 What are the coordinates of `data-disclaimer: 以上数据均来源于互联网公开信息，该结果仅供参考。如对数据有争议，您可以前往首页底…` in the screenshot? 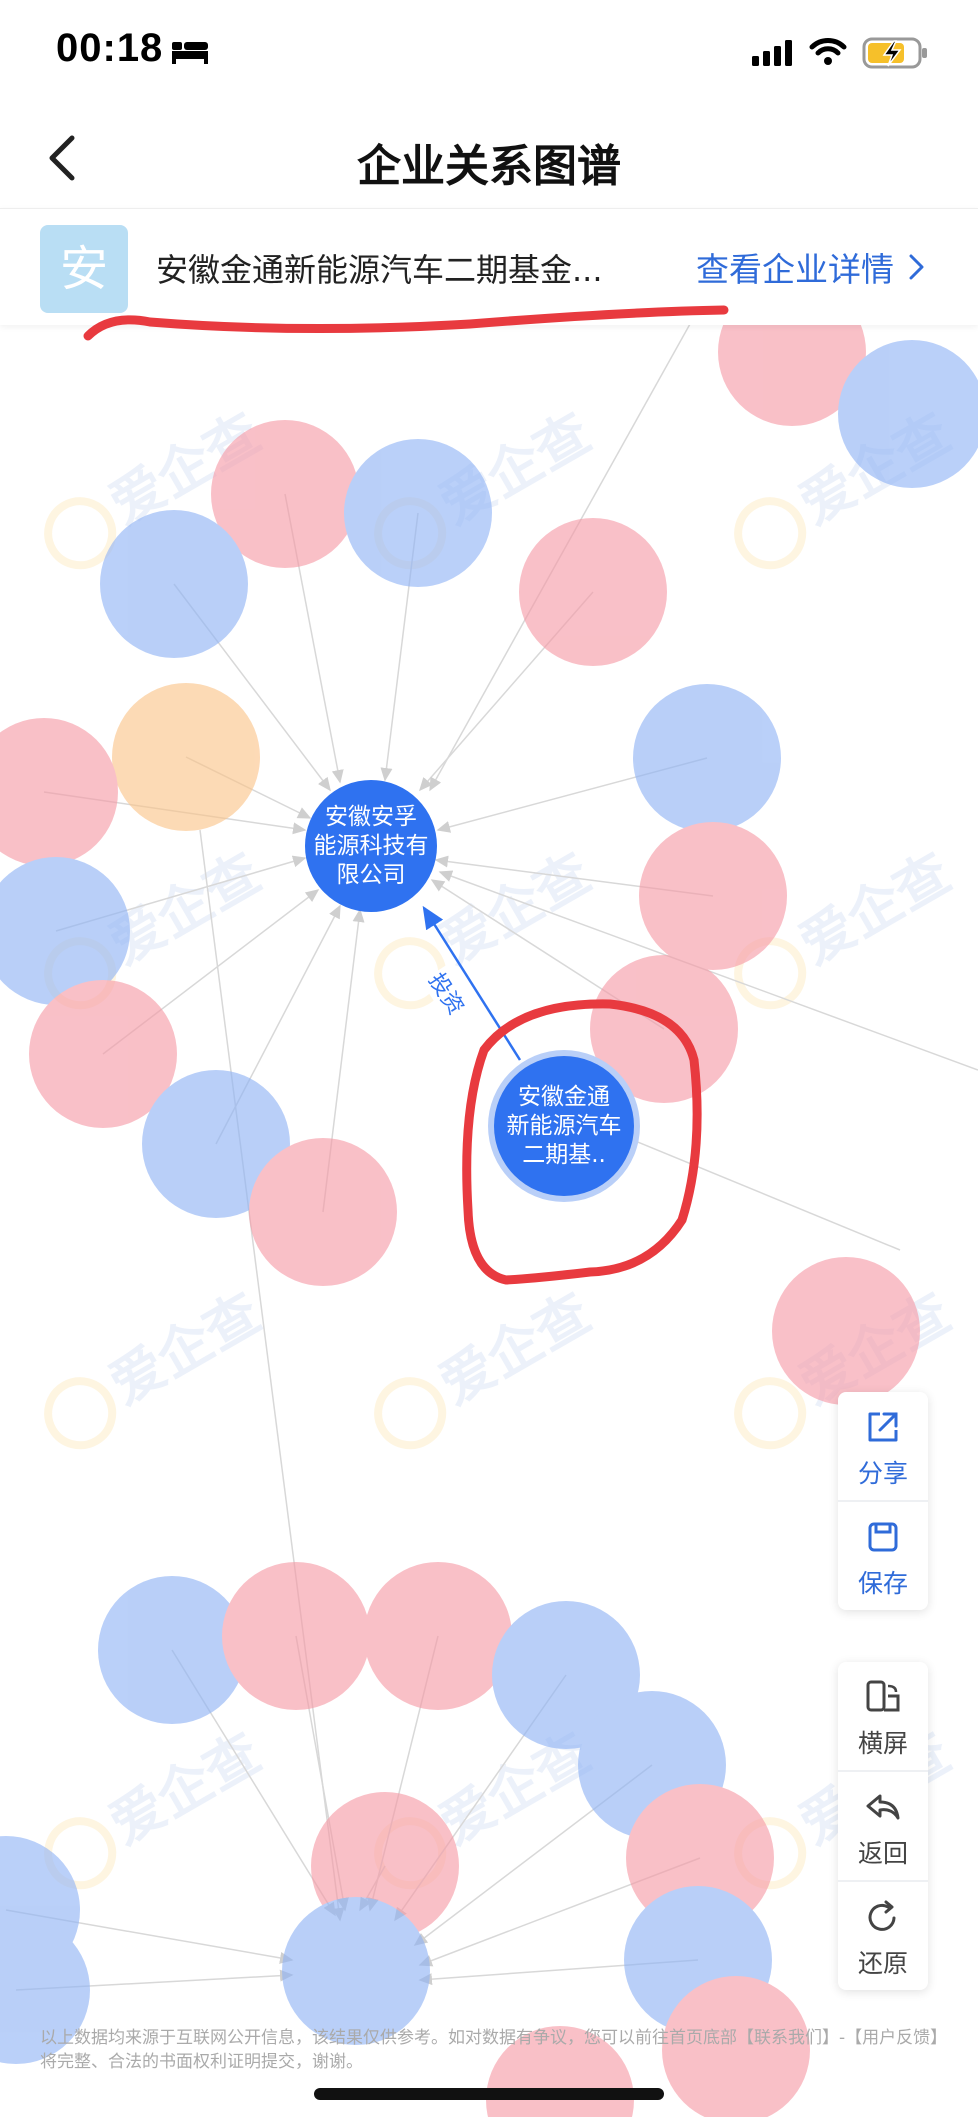 It's located at (489, 2050).